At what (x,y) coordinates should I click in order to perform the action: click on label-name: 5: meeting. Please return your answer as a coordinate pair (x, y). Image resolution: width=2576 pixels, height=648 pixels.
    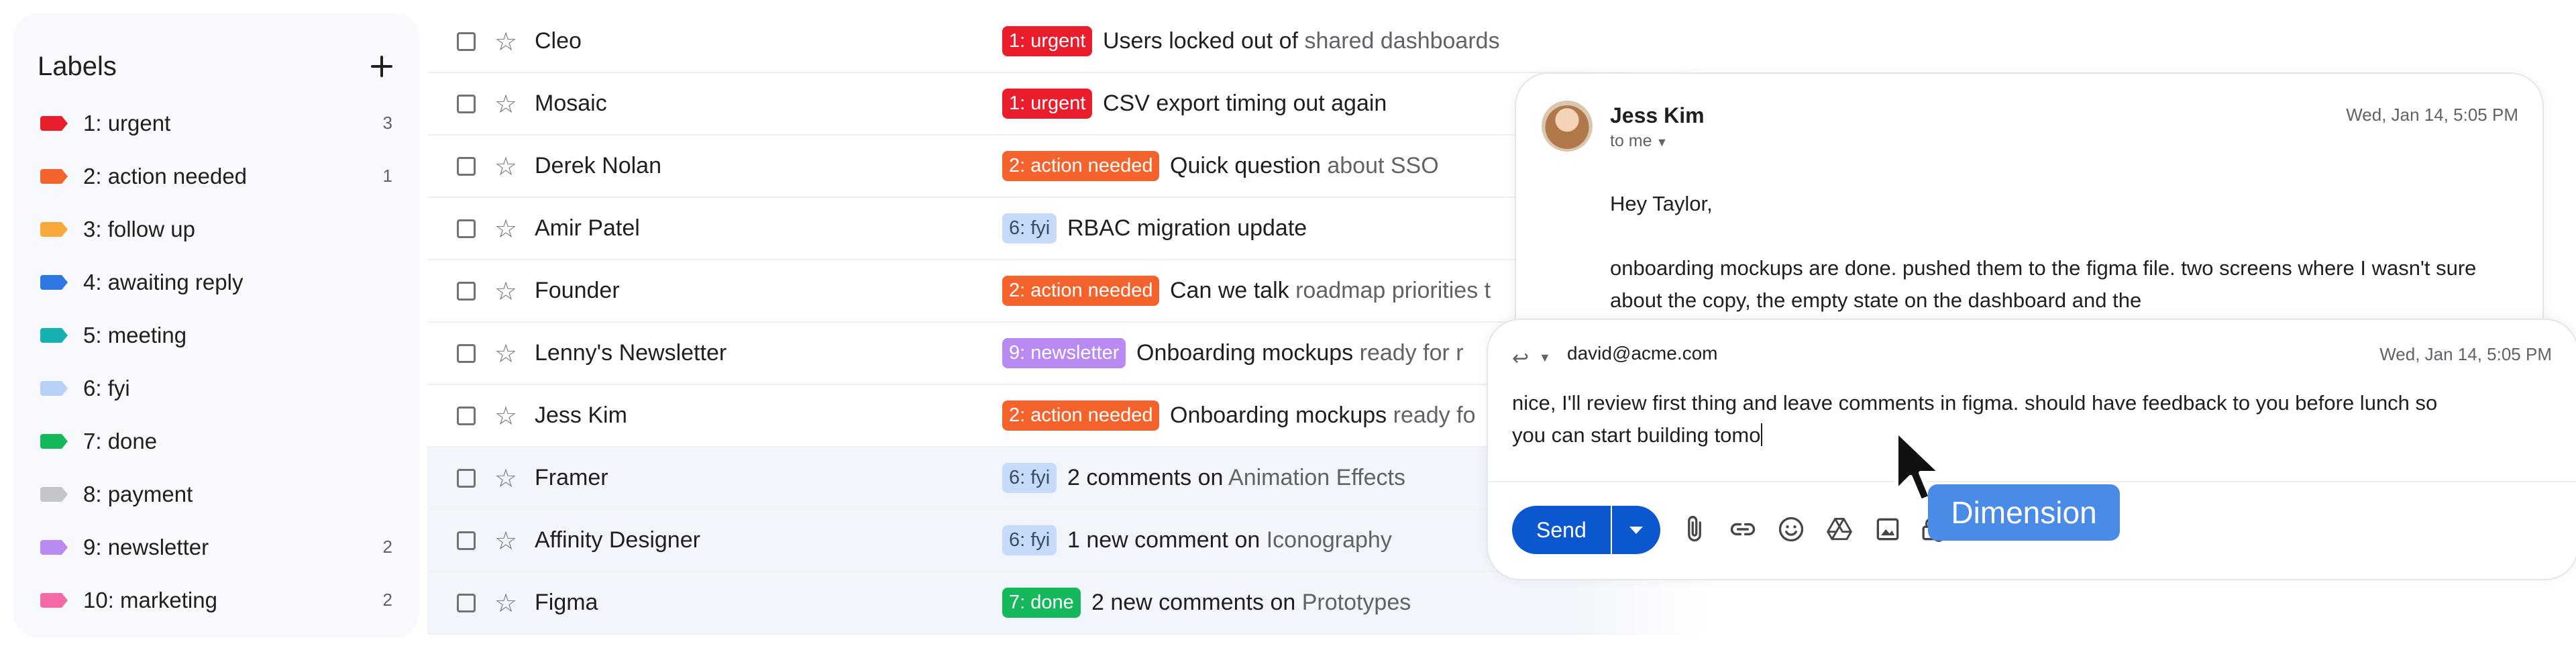
    Looking at the image, I should click on (135, 334).